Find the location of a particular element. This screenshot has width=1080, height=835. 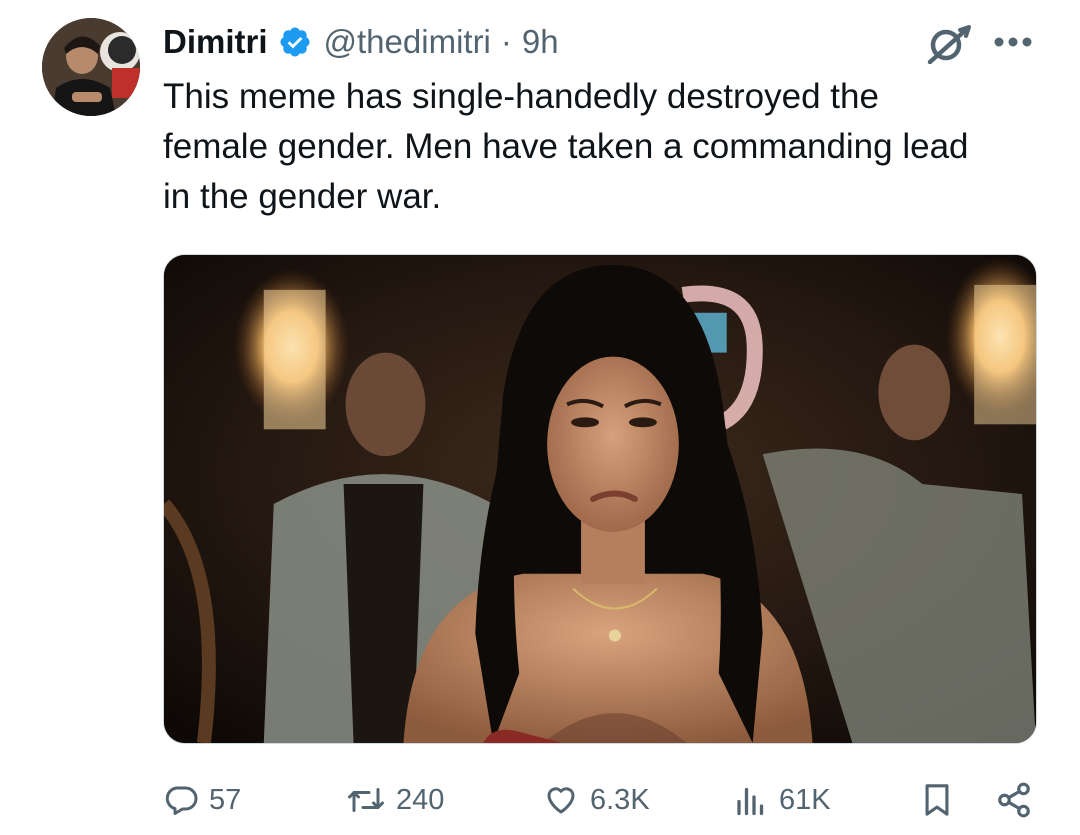

action-bar: 57 240 6.3K 61K is located at coordinates (540, 800).